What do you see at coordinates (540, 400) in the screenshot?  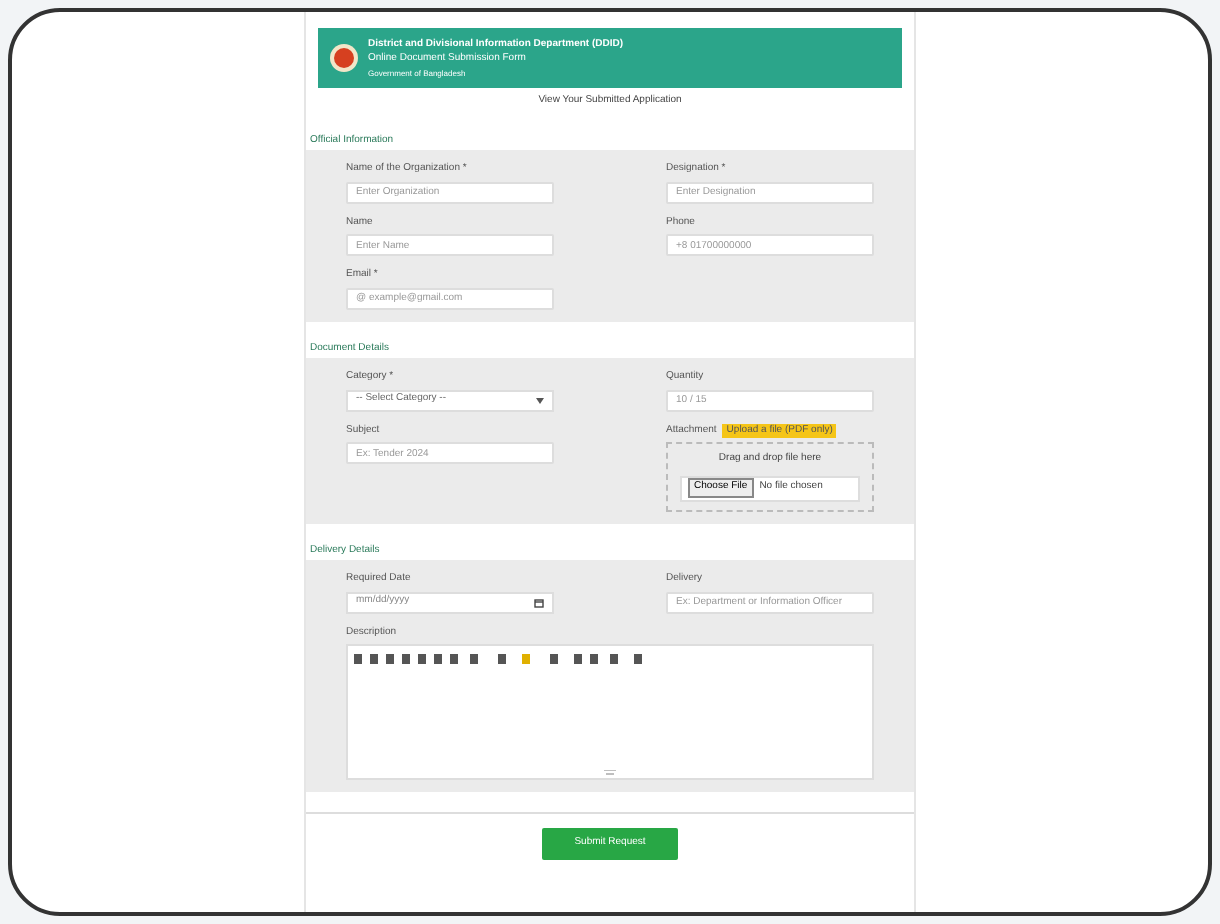 I see `caret-icon` at bounding box center [540, 400].